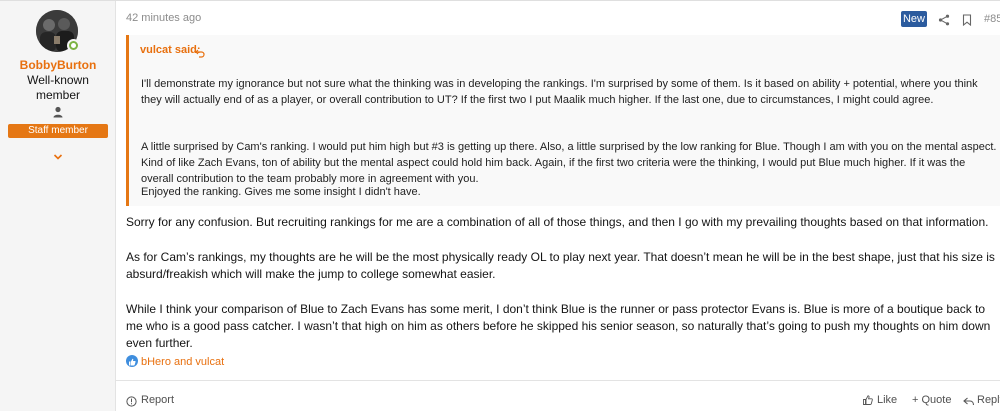 This screenshot has height=411, width=1000. What do you see at coordinates (58, 131) in the screenshot?
I see `staff-member-badge: Staff member` at bounding box center [58, 131].